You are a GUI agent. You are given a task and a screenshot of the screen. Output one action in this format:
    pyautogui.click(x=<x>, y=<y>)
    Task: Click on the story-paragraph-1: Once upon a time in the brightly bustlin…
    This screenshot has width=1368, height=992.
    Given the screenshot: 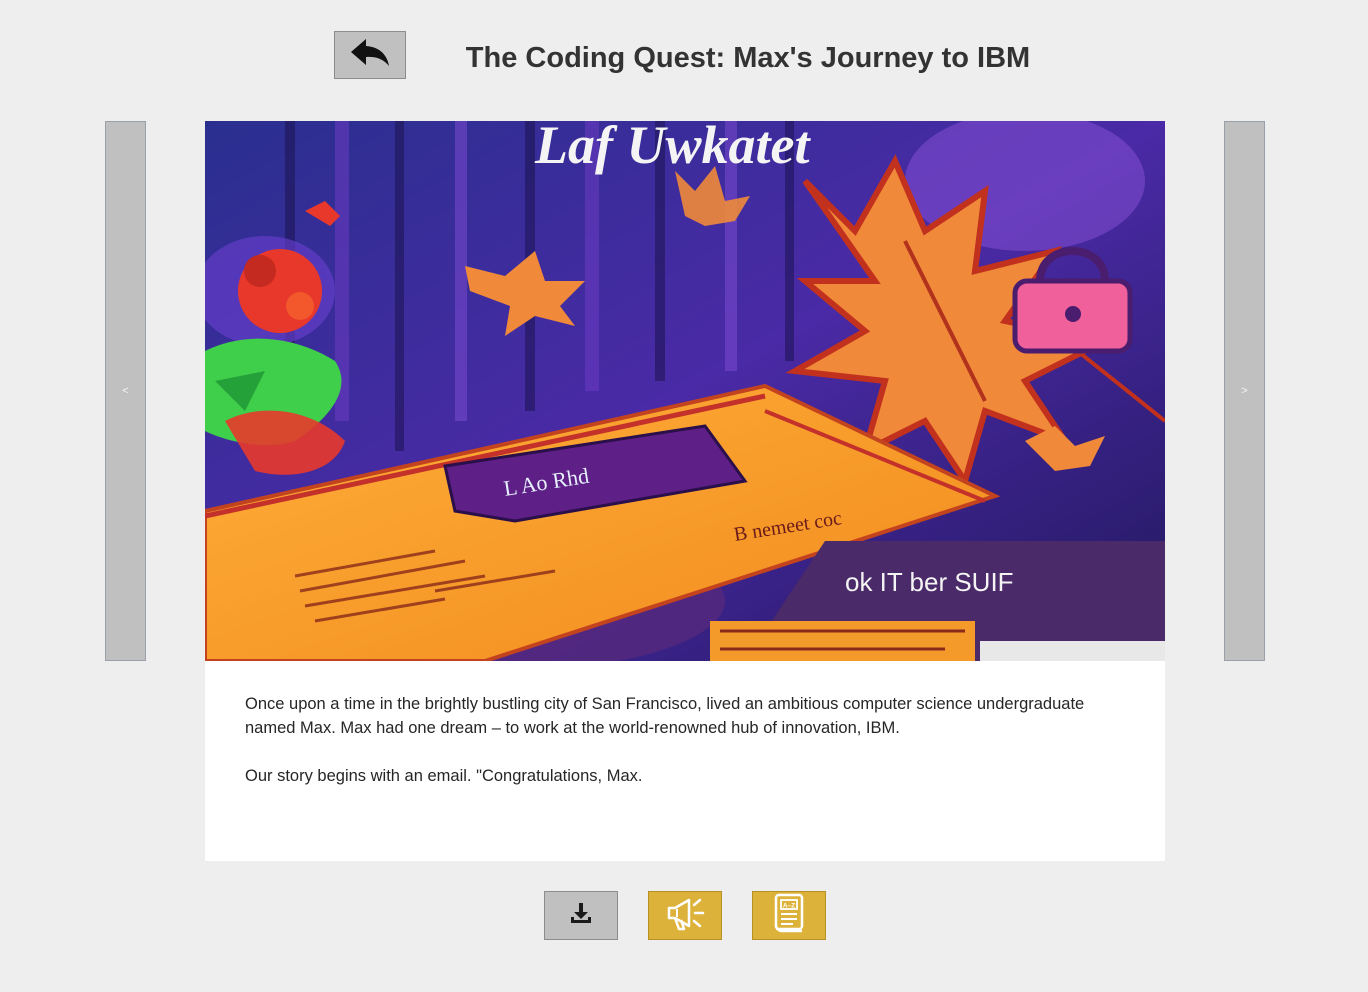 What is the action you would take?
    pyautogui.click(x=665, y=716)
    